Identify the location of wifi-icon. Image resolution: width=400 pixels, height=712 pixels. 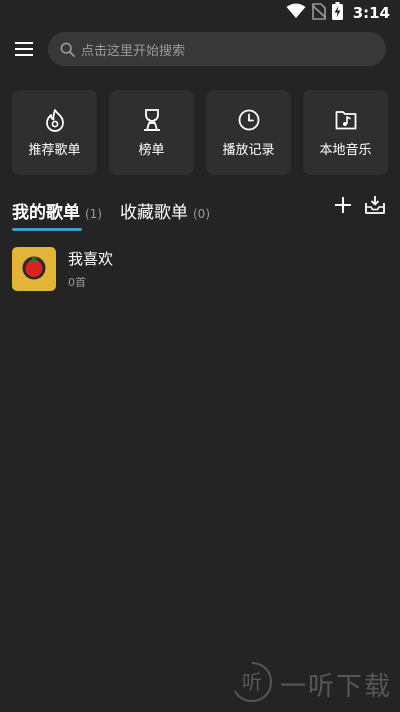
(296, 13).